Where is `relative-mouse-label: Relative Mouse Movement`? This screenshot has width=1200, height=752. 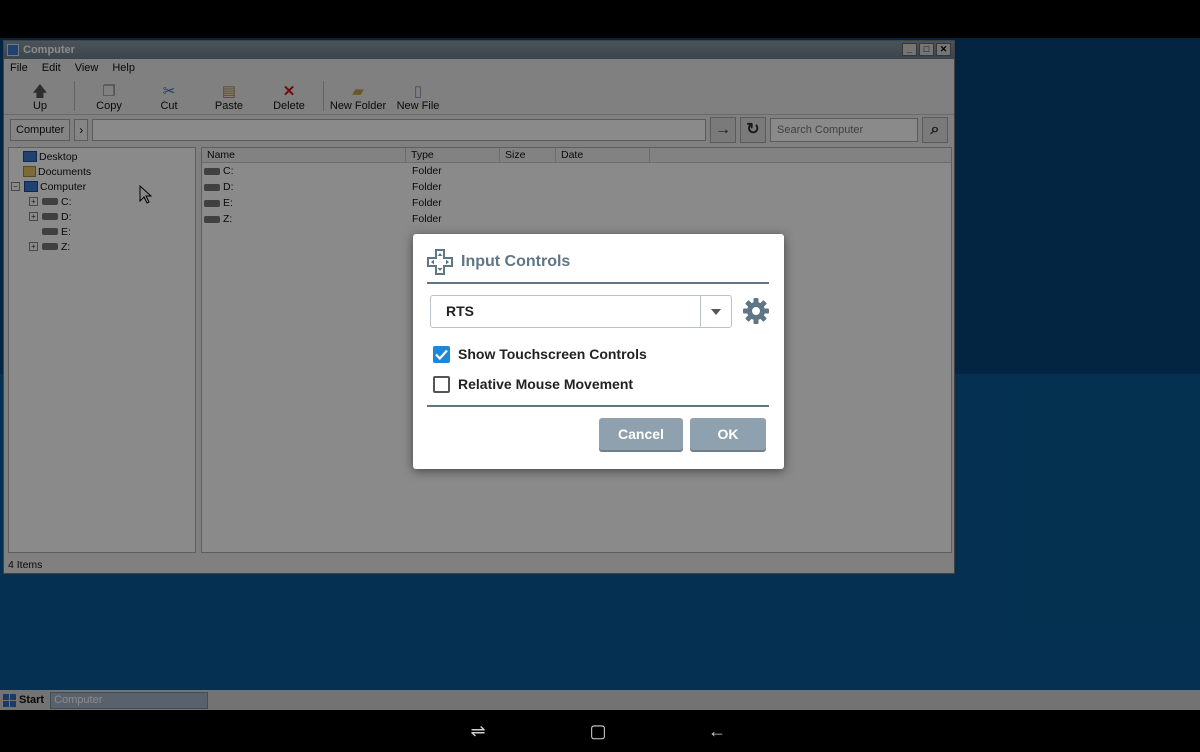
relative-mouse-label: Relative Mouse Movement is located at coordinates (546, 384).